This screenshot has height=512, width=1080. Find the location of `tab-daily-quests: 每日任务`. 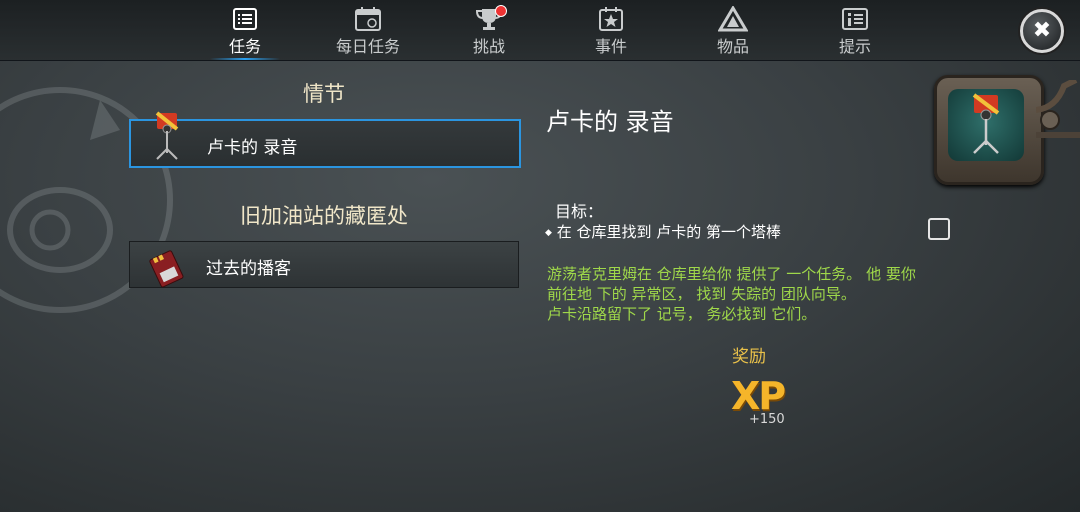

tab-daily-quests: 每日任务 is located at coordinates (368, 31).